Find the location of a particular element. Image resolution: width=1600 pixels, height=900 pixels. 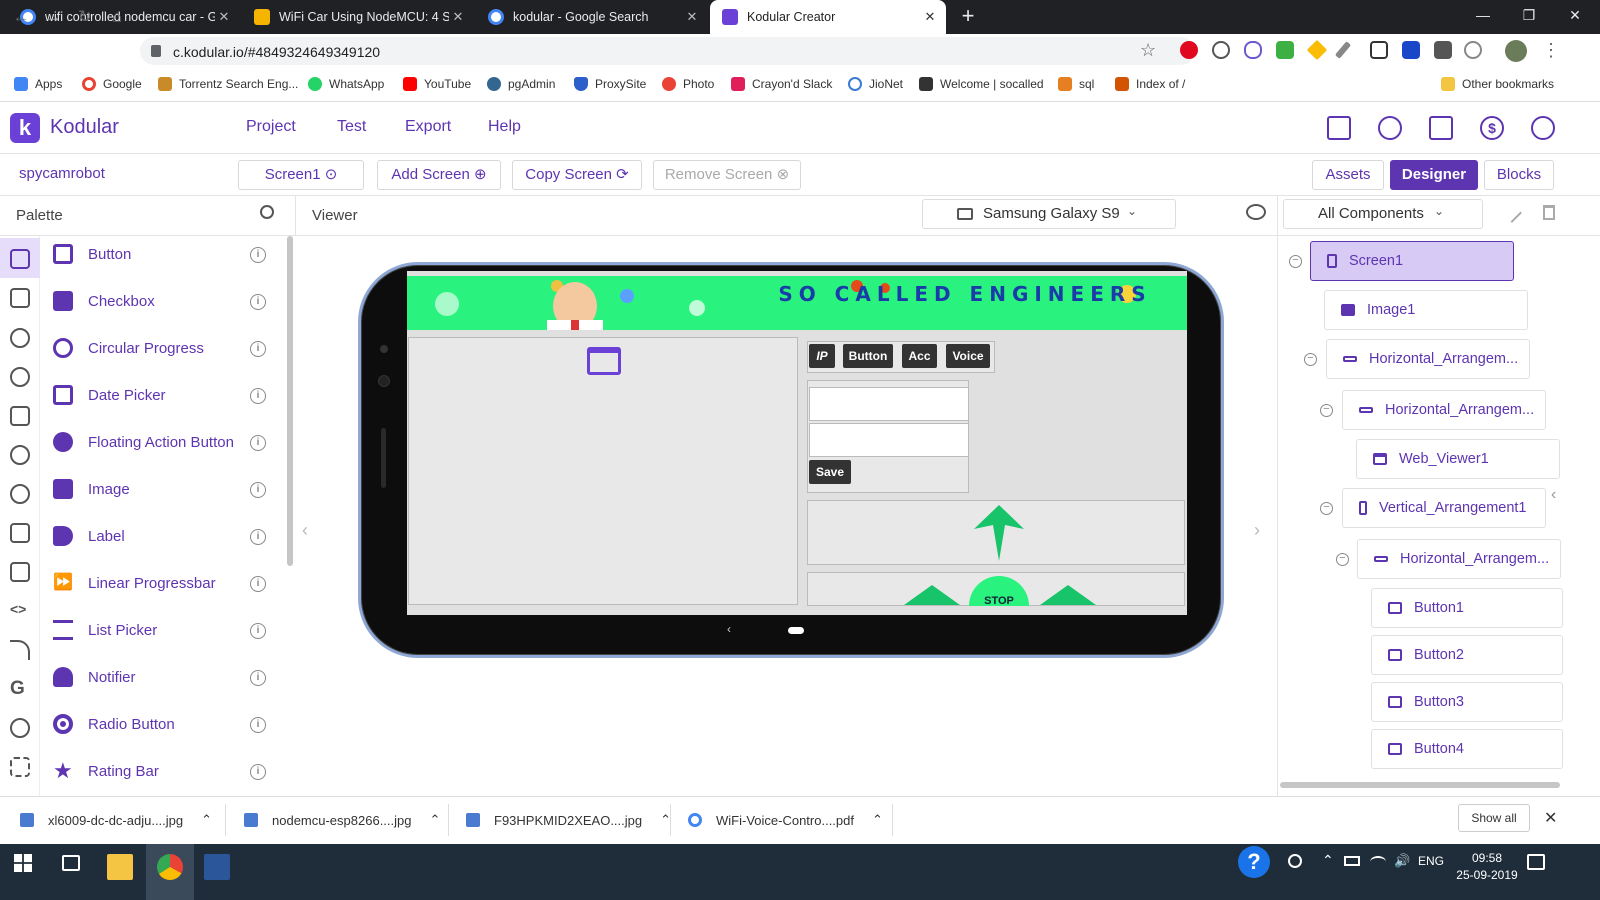

bookmark-youtube: YouTube is located at coordinates (437, 84).